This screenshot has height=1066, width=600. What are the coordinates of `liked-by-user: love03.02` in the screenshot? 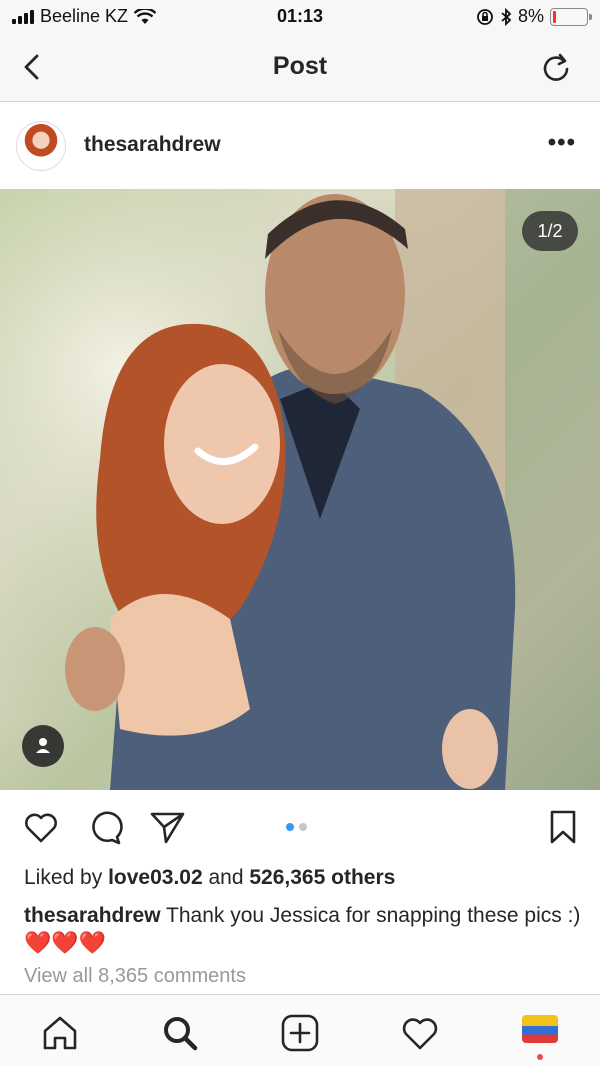 It's located at (155, 877).